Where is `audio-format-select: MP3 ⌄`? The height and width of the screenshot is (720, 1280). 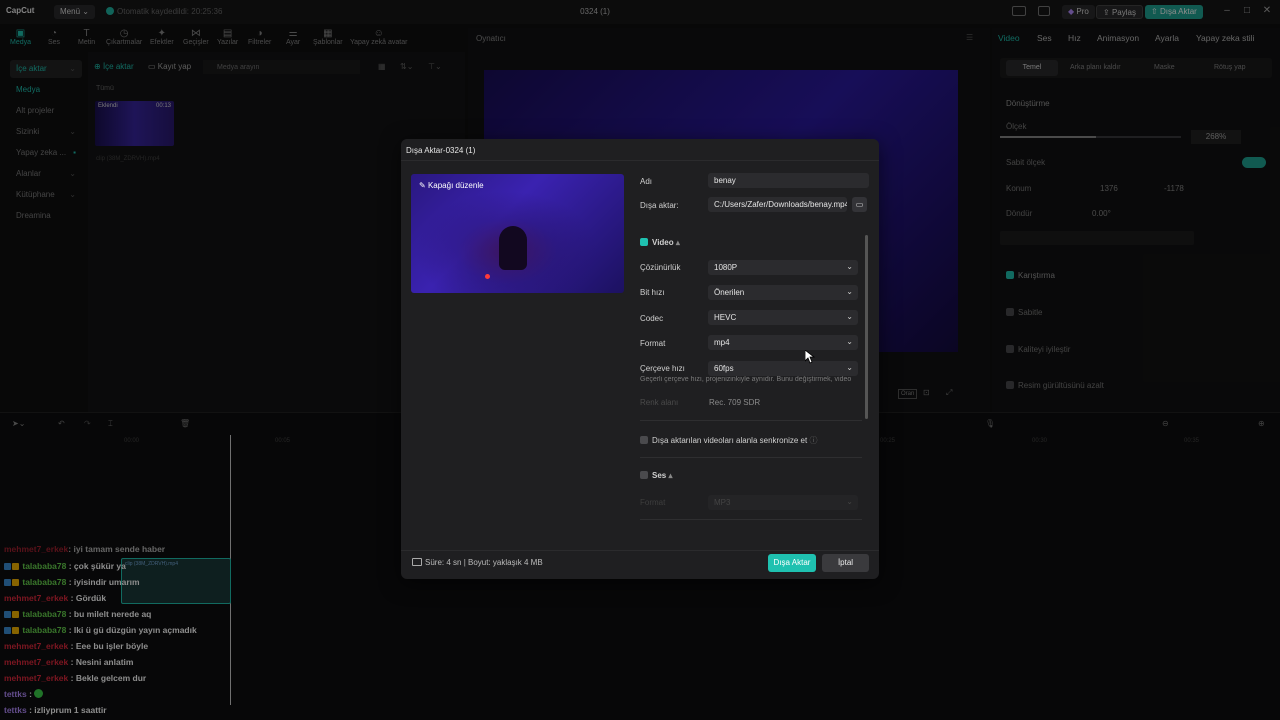
audio-format-select: MP3 ⌄ is located at coordinates (783, 502).